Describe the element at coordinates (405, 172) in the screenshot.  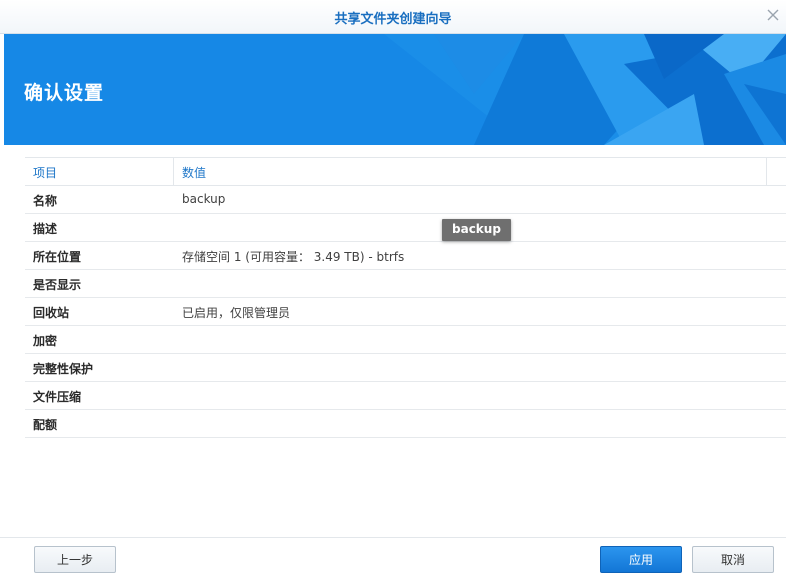
I see `table-header: 项目 数值` at that location.